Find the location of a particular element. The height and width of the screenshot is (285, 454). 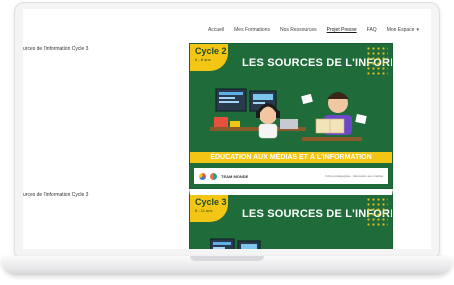

cycle-ages: 8 - 11 ans is located at coordinates (204, 210).